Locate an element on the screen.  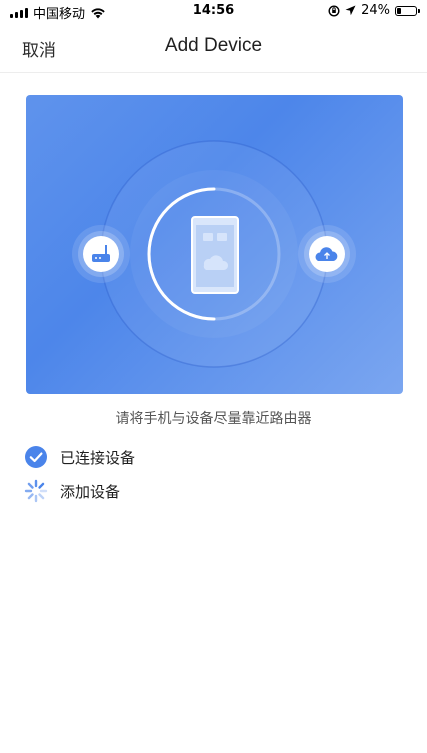
orientation-lock-icon is located at coordinates (334, 10).